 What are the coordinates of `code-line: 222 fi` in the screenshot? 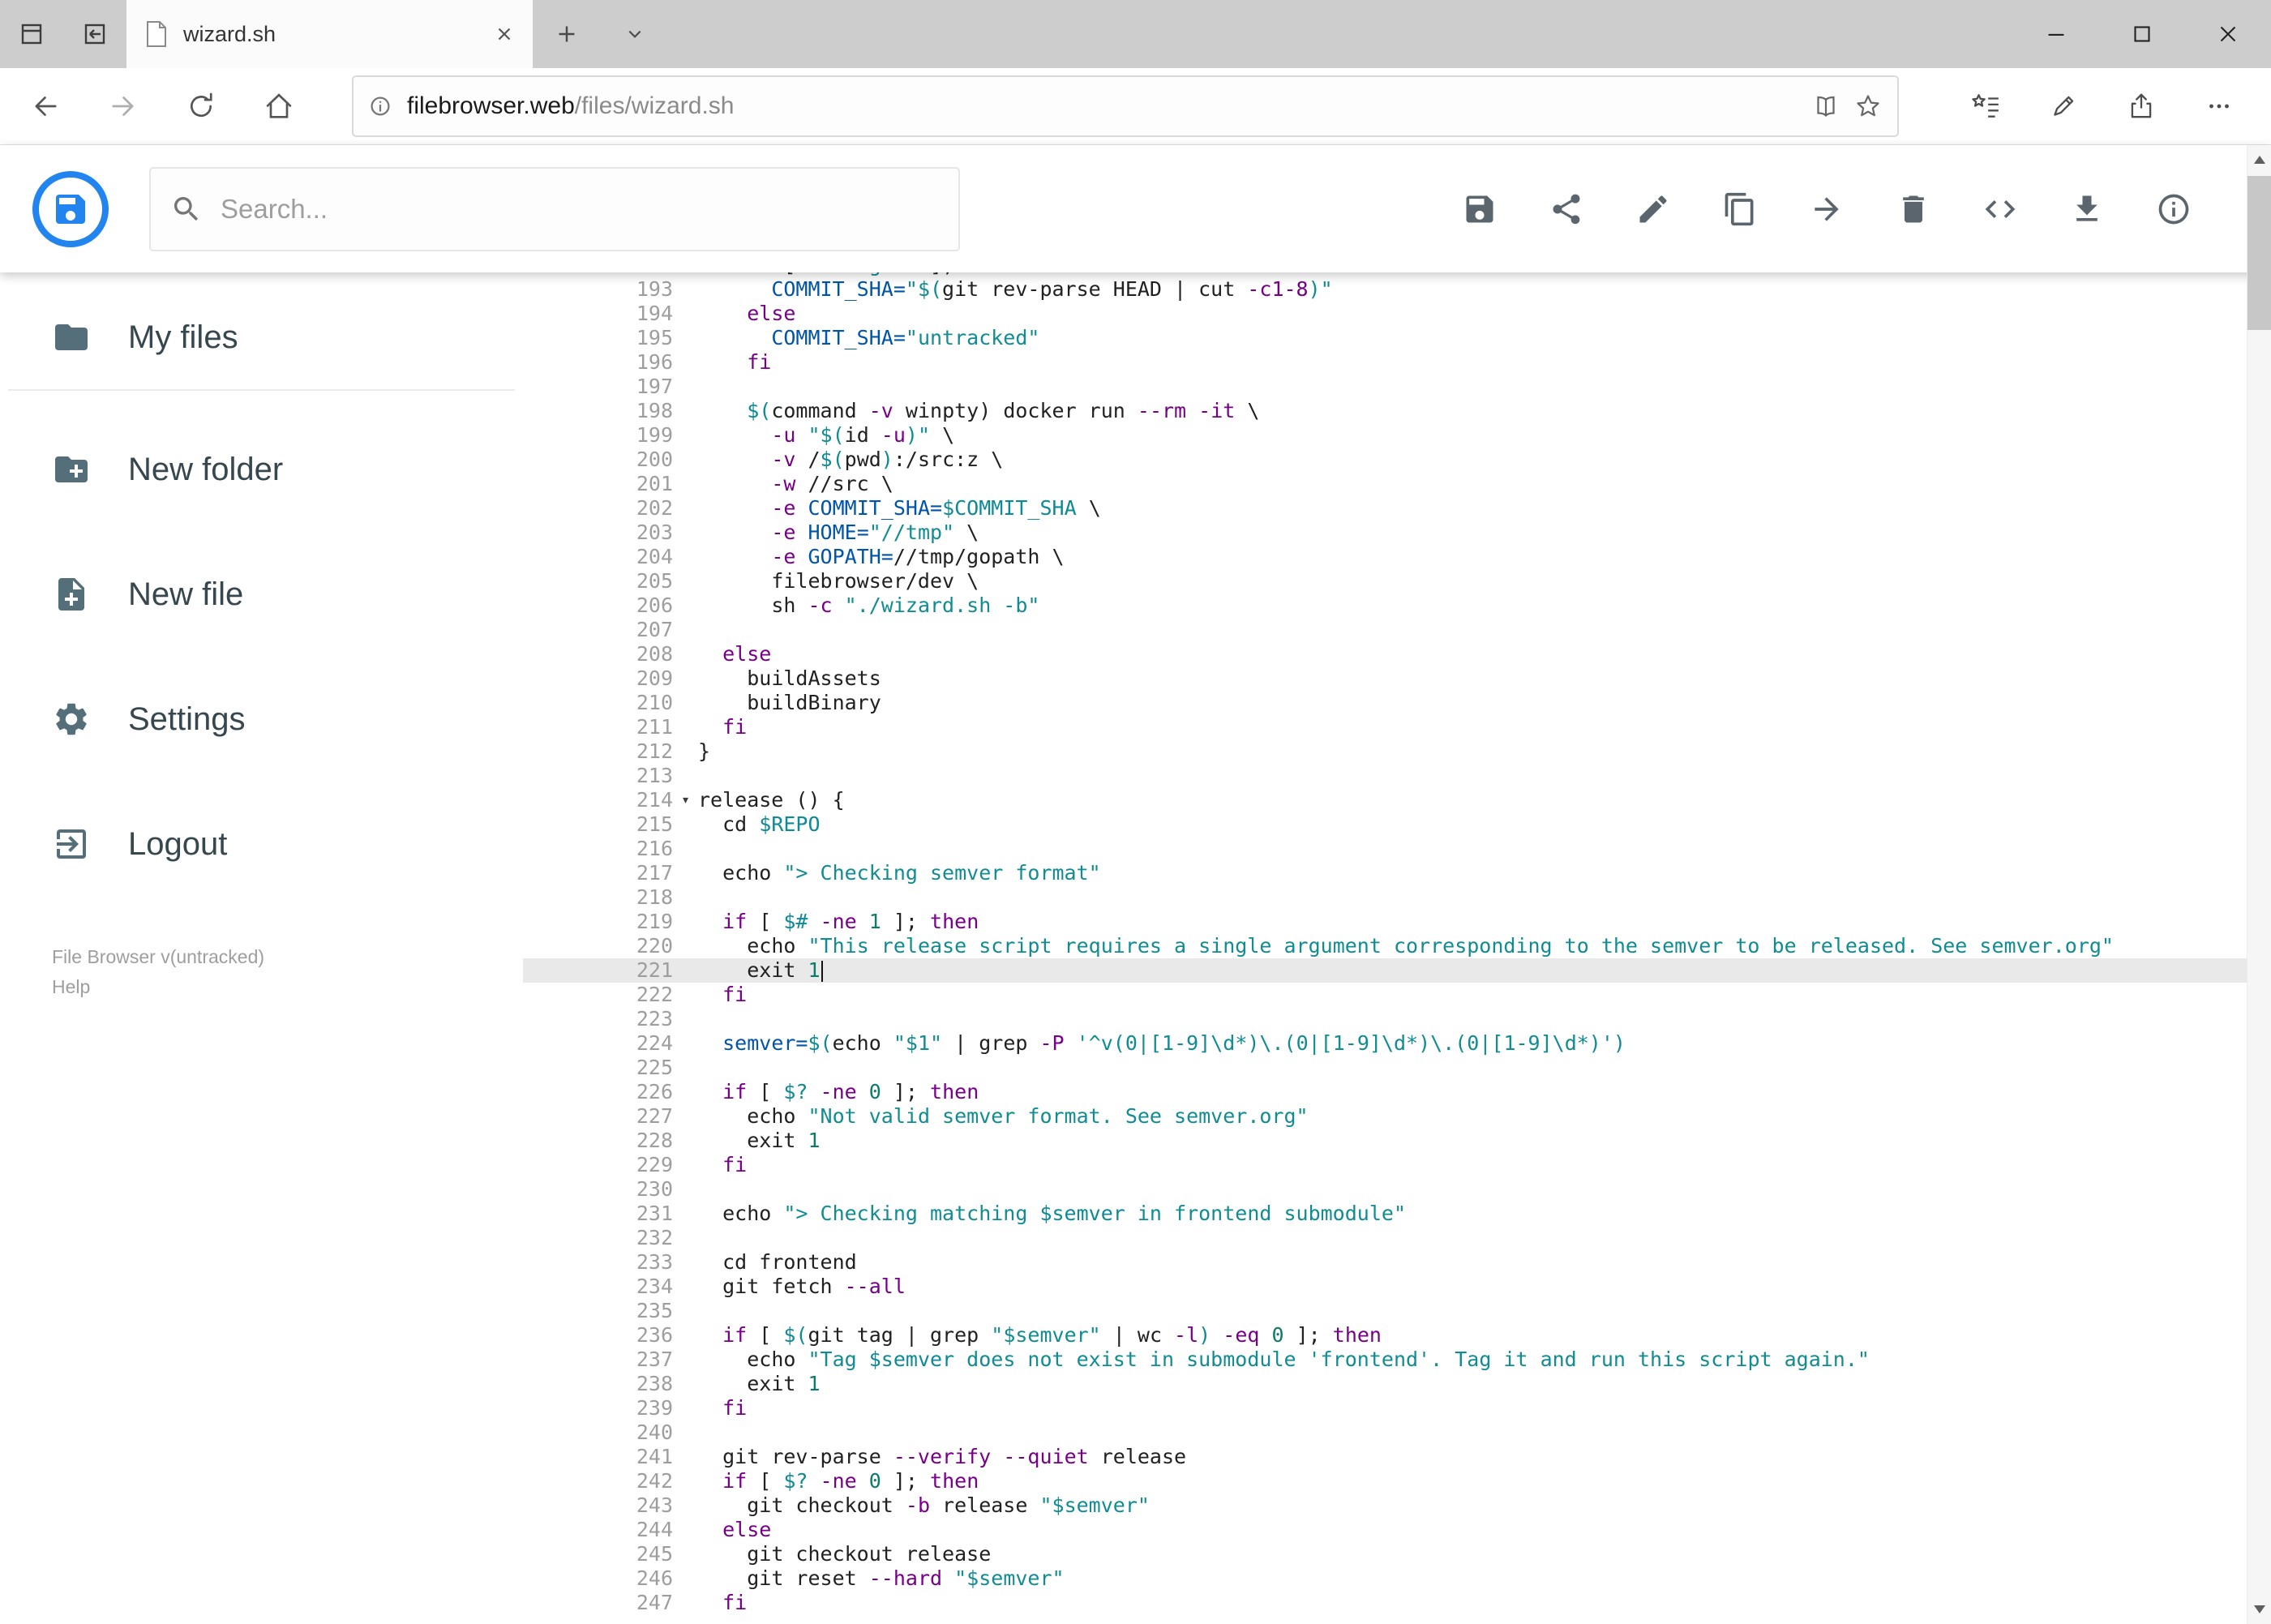 It's located at (1397, 995).